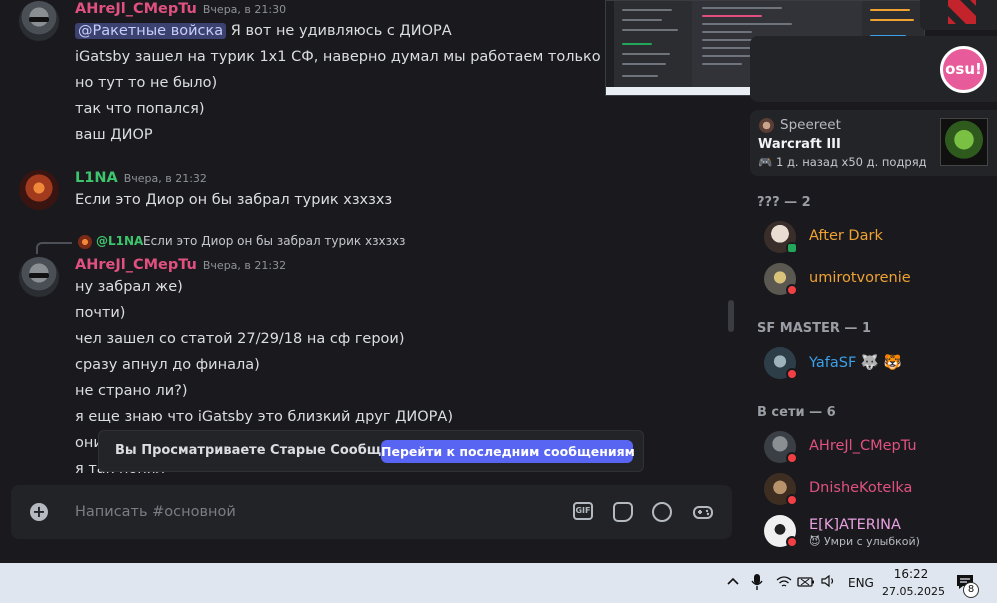  I want to click on message-line: ваш ДИОР, so click(114, 135).